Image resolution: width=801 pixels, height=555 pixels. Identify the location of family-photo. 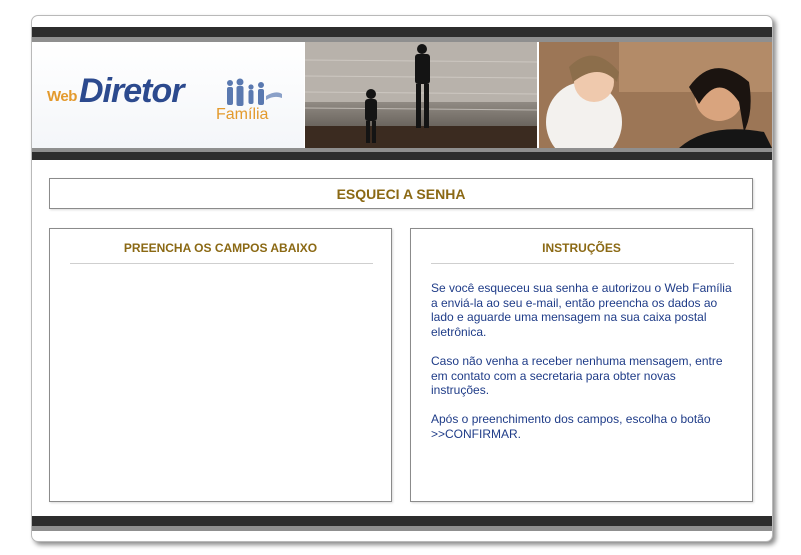
(655, 95).